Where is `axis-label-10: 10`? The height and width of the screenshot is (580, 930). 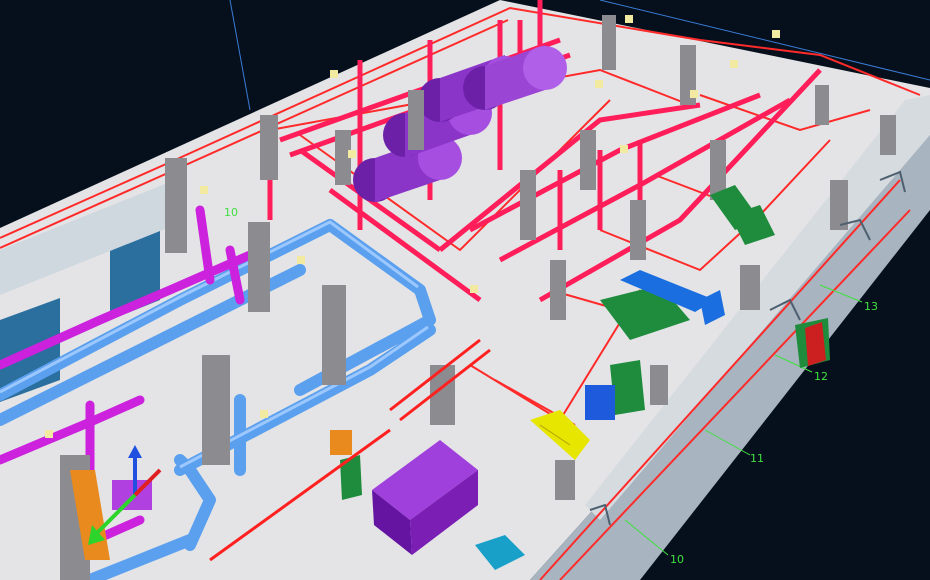 axis-label-10: 10 is located at coordinates (677, 559).